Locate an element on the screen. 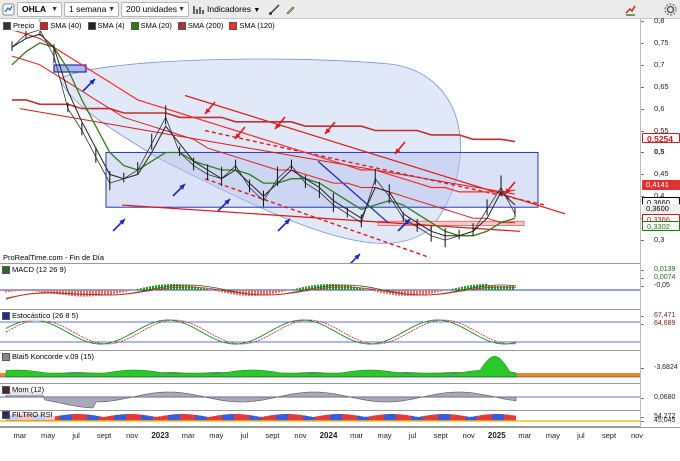 Image resolution: width=680 pixels, height=461 pixels. indicator-title-label: Estocástico (26 8 5) is located at coordinates (45, 315).